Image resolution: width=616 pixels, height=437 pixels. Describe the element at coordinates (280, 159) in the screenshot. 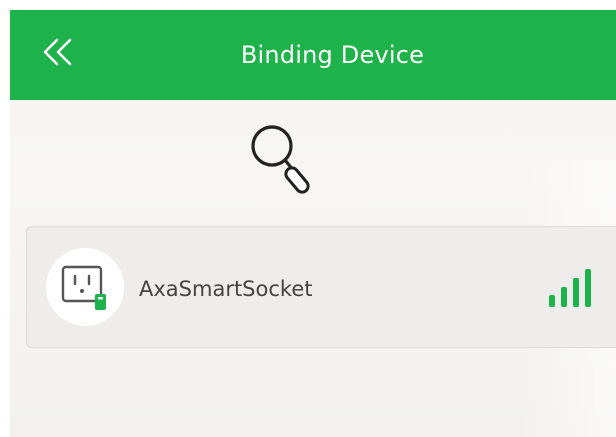

I see `search-icon` at that location.